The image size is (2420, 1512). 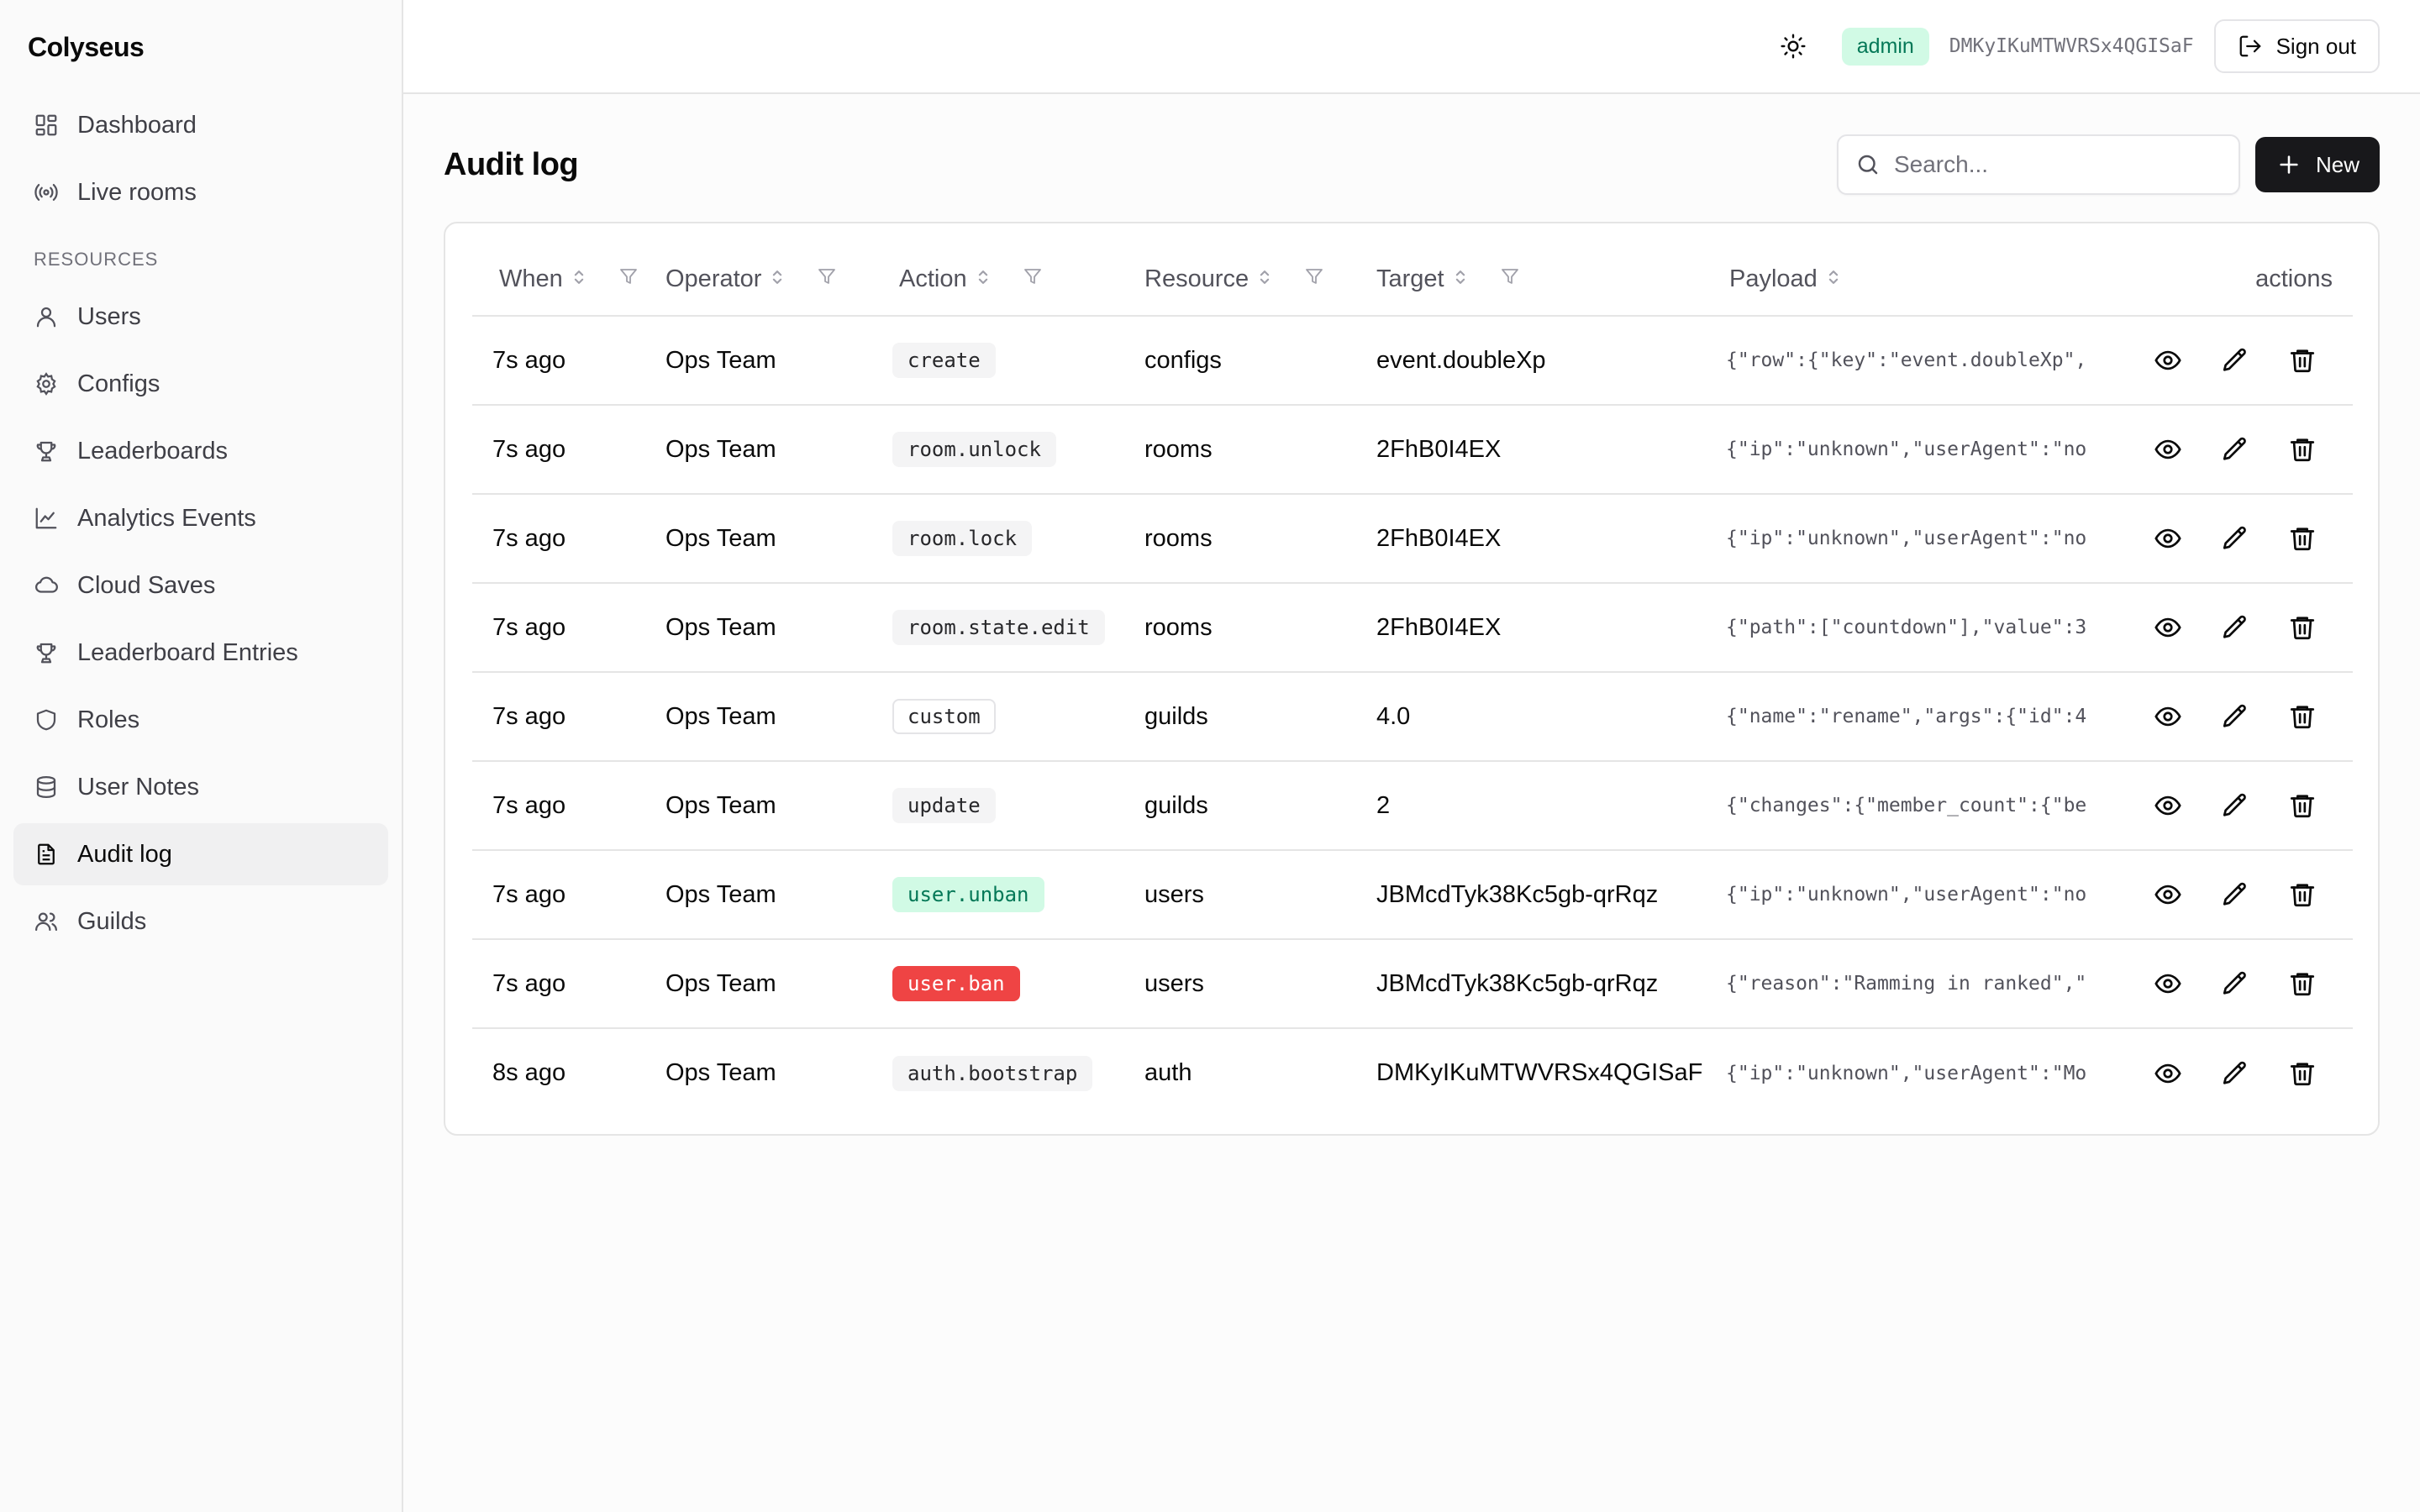 What do you see at coordinates (146, 585) in the screenshot?
I see `sidebar-item-label: Cloud Saves` at bounding box center [146, 585].